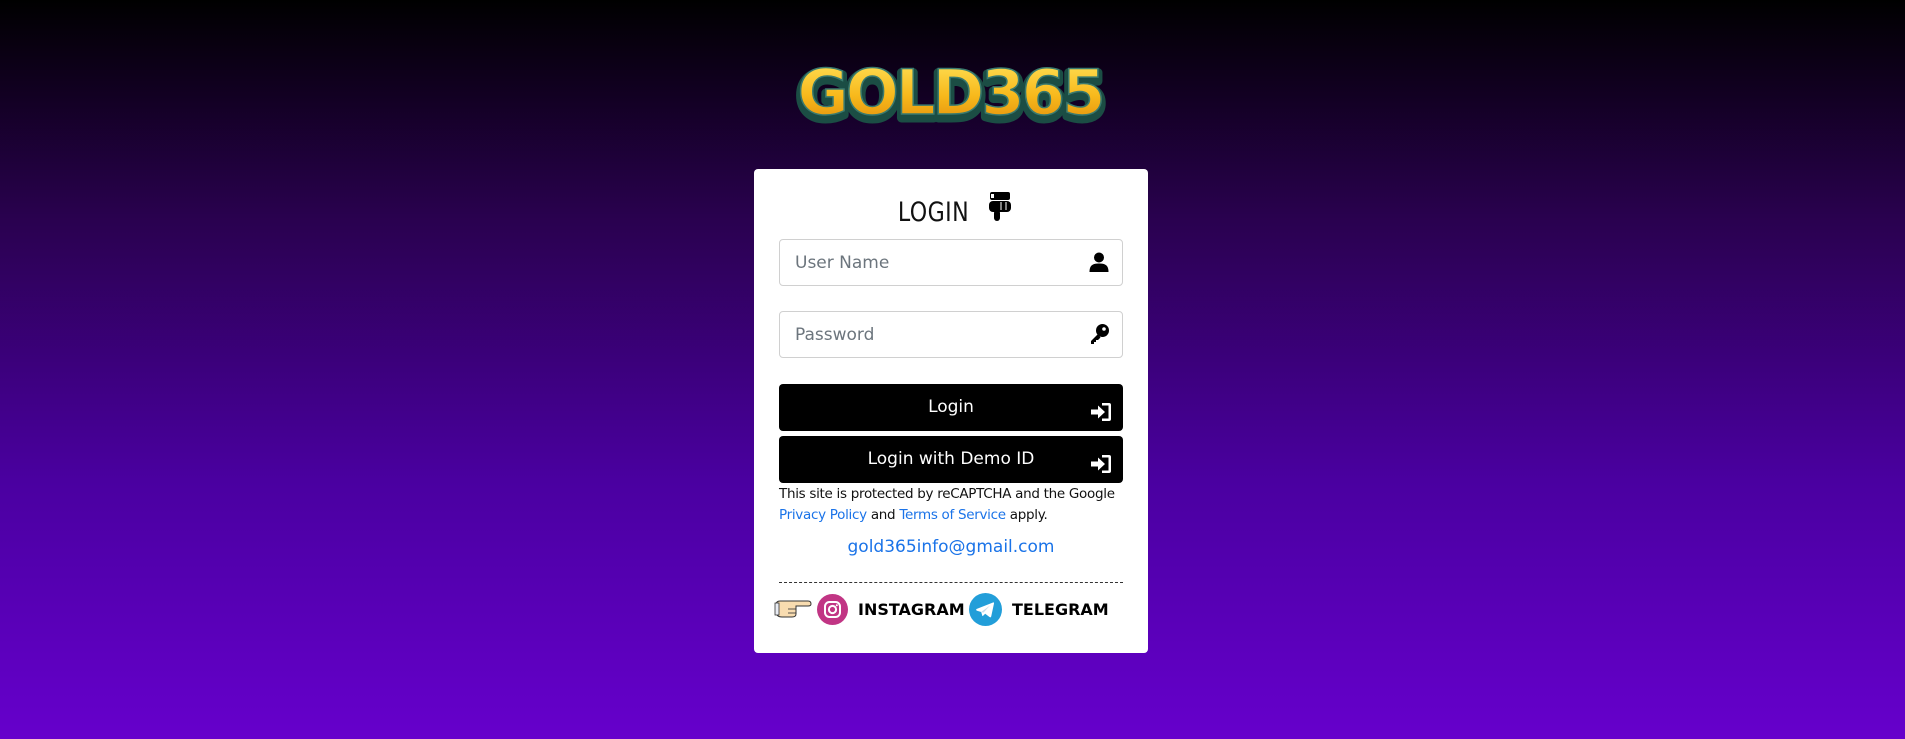 The image size is (1905, 739). Describe the element at coordinates (951, 582) in the screenshot. I see `divider` at that location.